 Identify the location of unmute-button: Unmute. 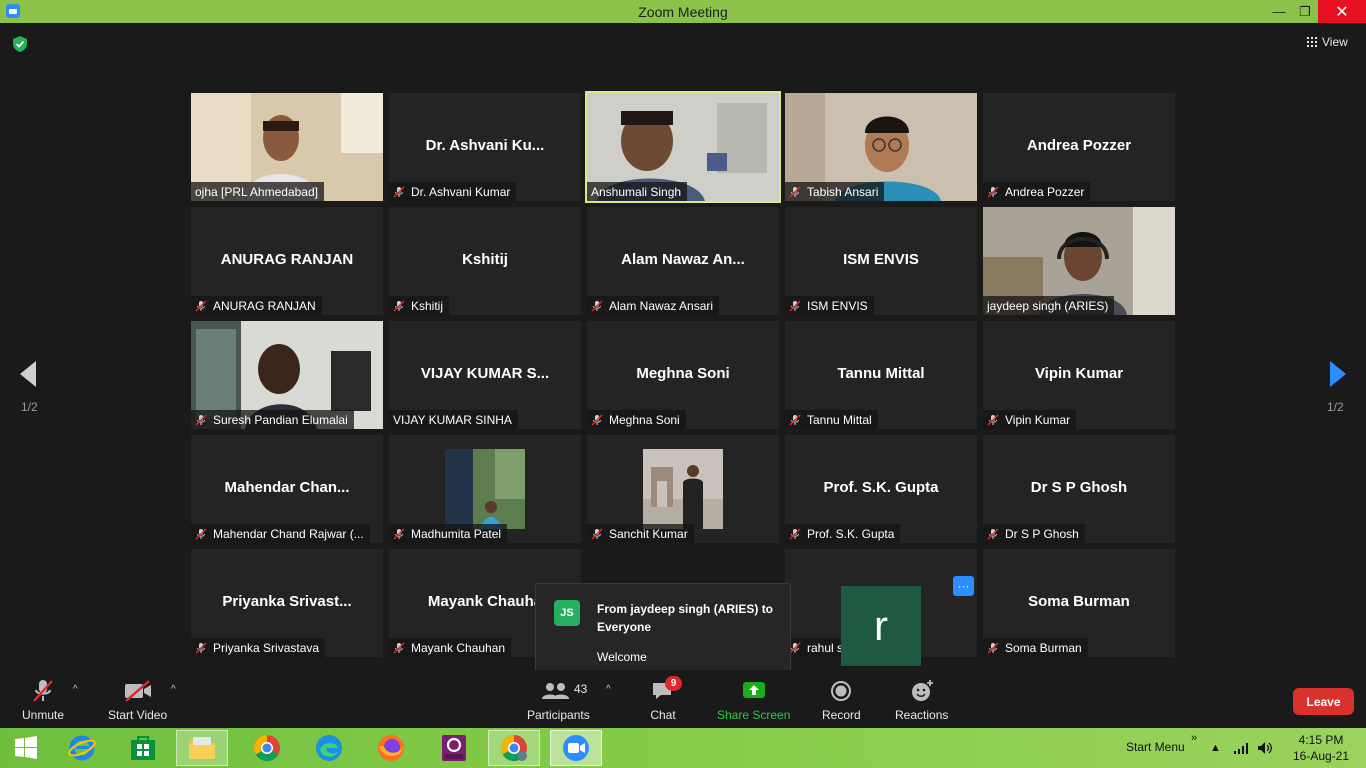
(43, 700).